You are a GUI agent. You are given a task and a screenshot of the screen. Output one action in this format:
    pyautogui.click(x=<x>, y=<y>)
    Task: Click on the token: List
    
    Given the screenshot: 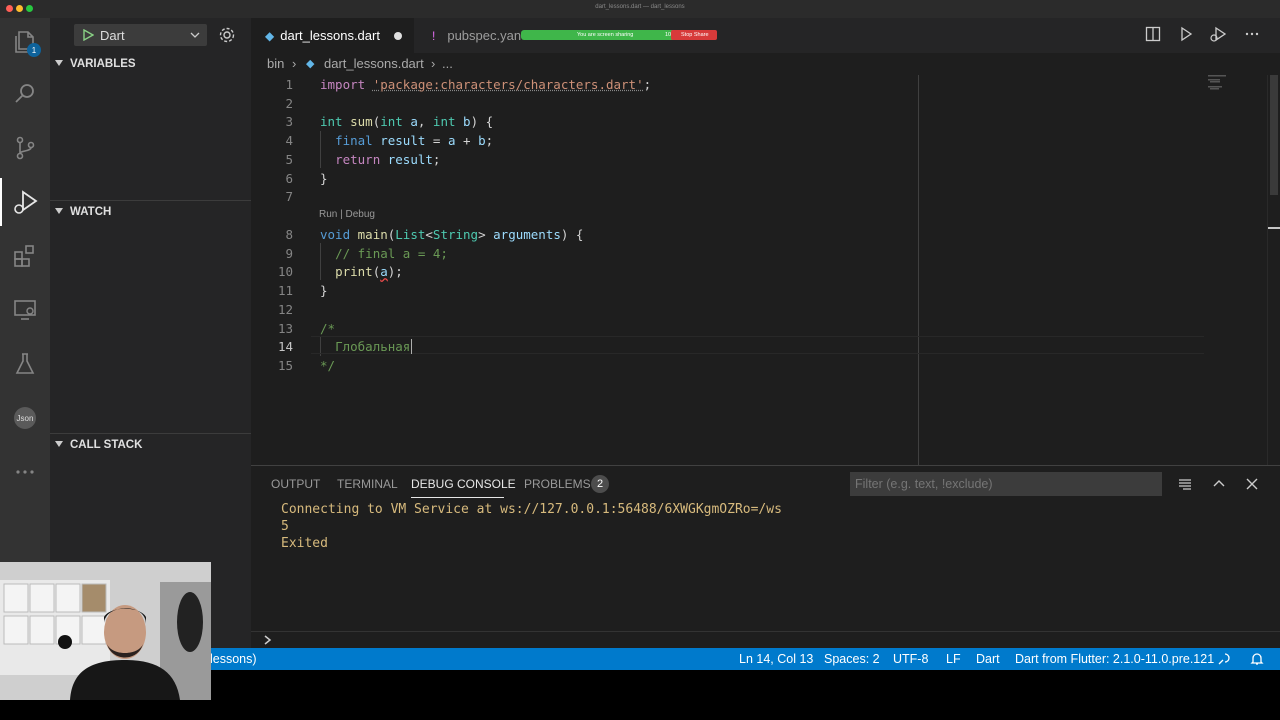 What is the action you would take?
    pyautogui.click(x=410, y=234)
    